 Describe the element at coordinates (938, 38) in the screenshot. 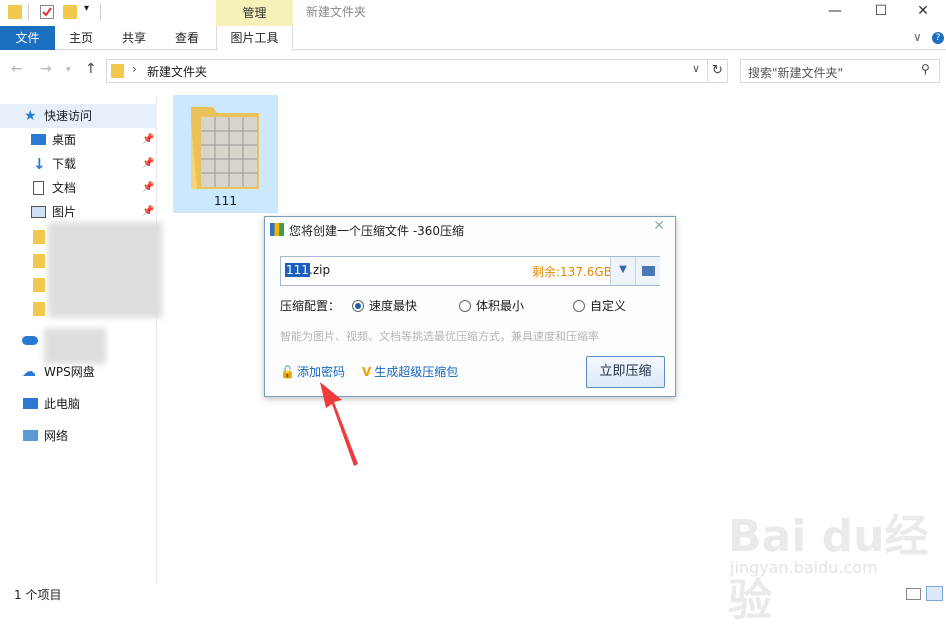

I see `help-icon: ?` at that location.